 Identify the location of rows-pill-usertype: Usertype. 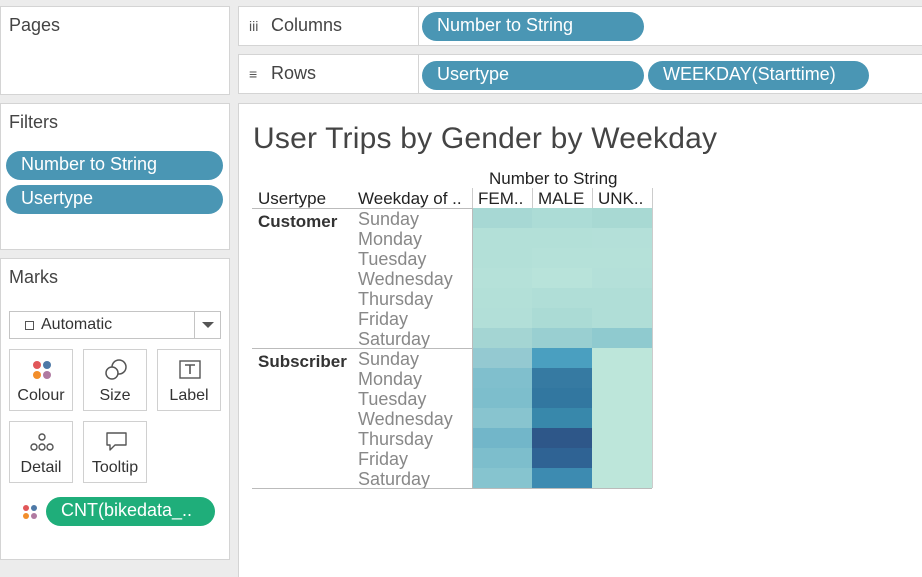
(533, 75).